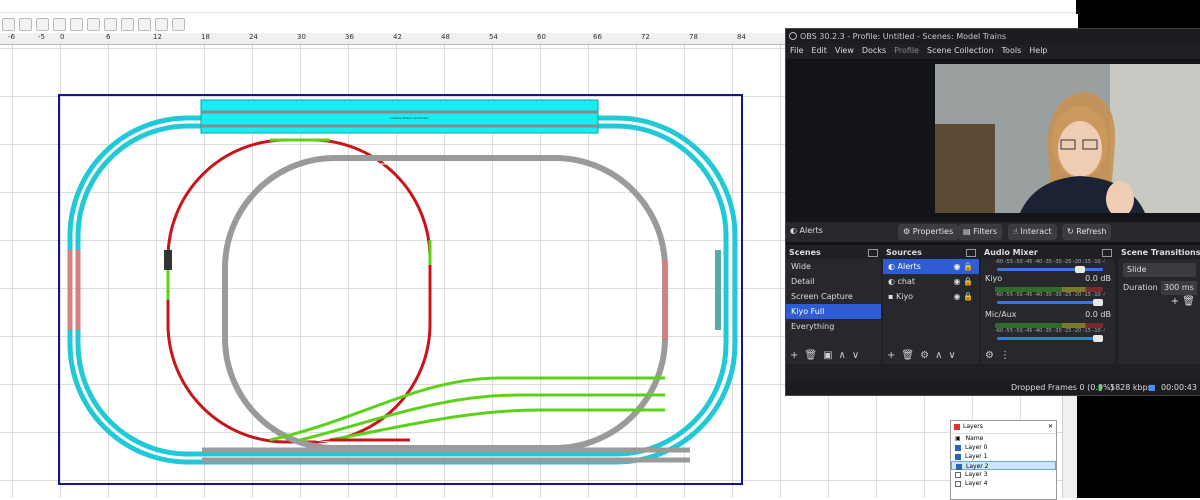 Image resolution: width=1200 pixels, height=500 pixels. What do you see at coordinates (958, 438) in the screenshot?
I see `column-icon: ▣` at bounding box center [958, 438].